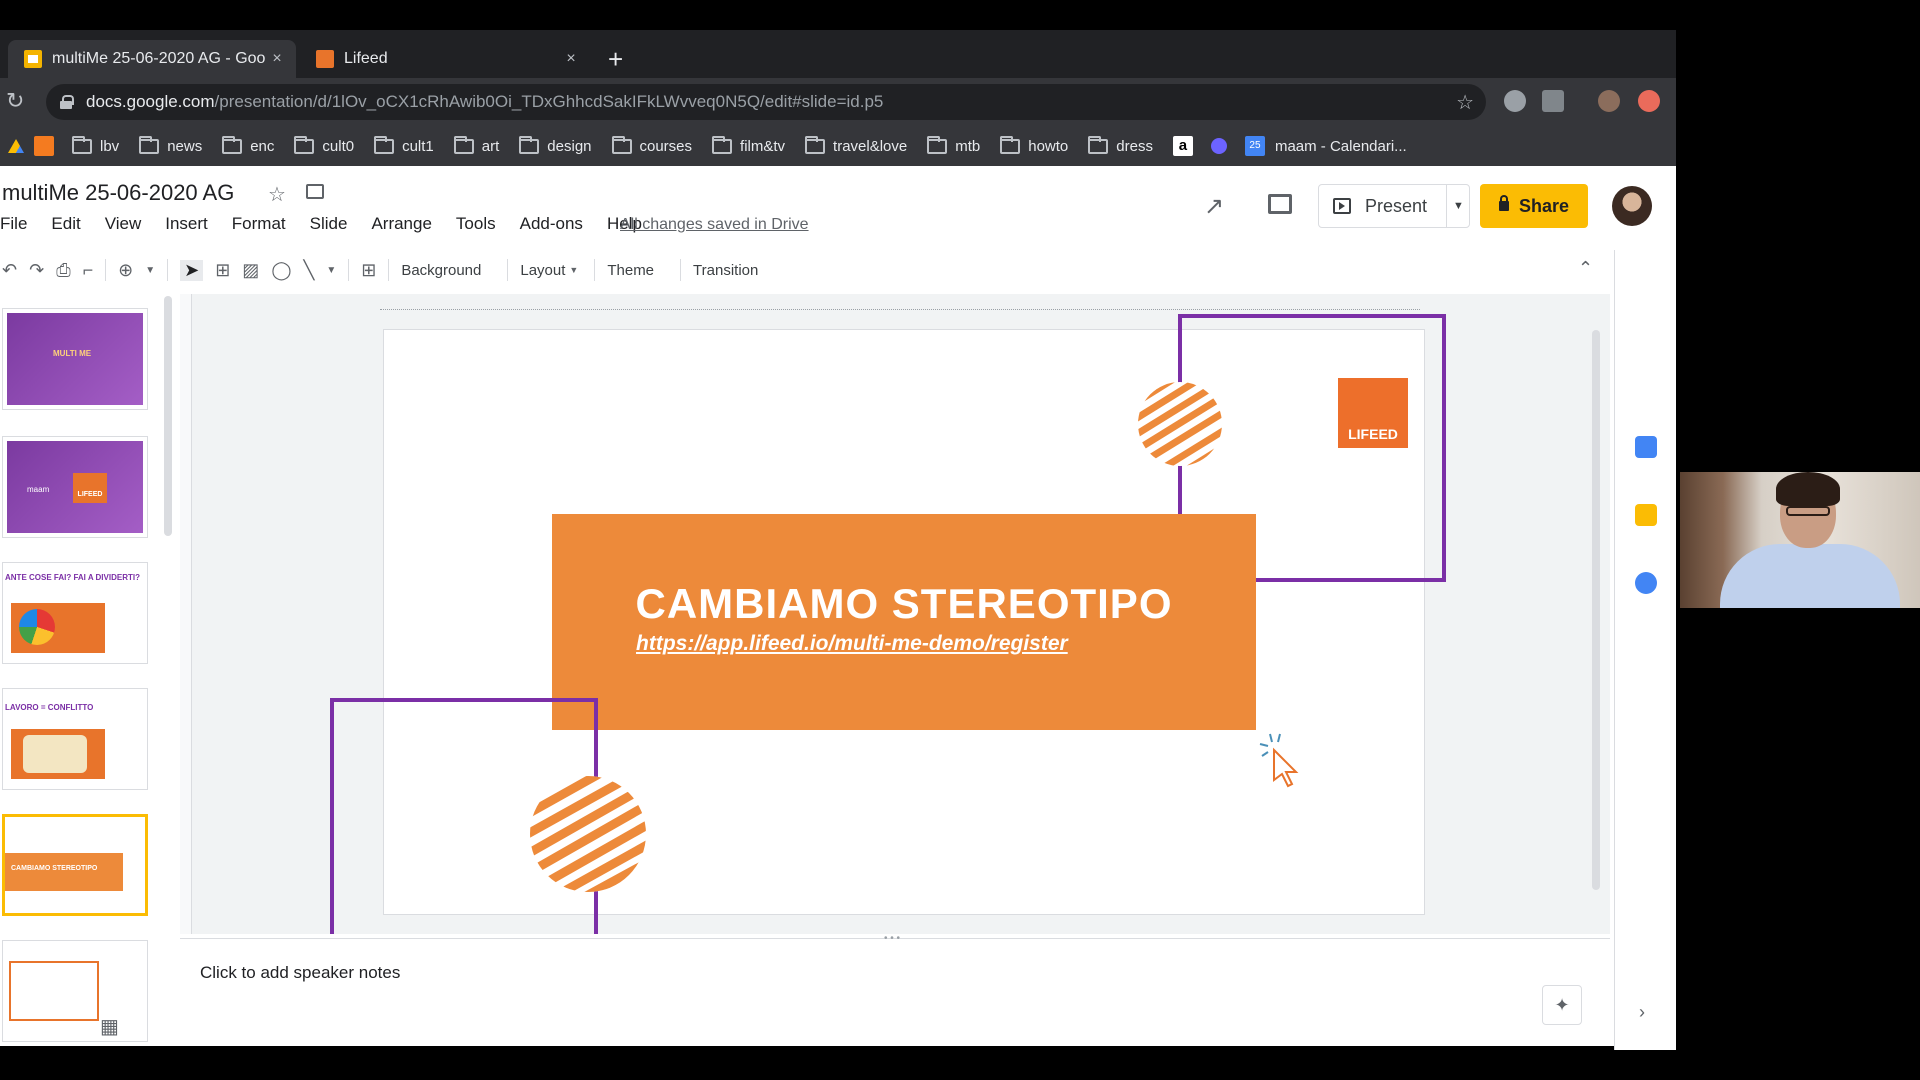  What do you see at coordinates (1609, 101) in the screenshot?
I see `profile-avatar` at bounding box center [1609, 101].